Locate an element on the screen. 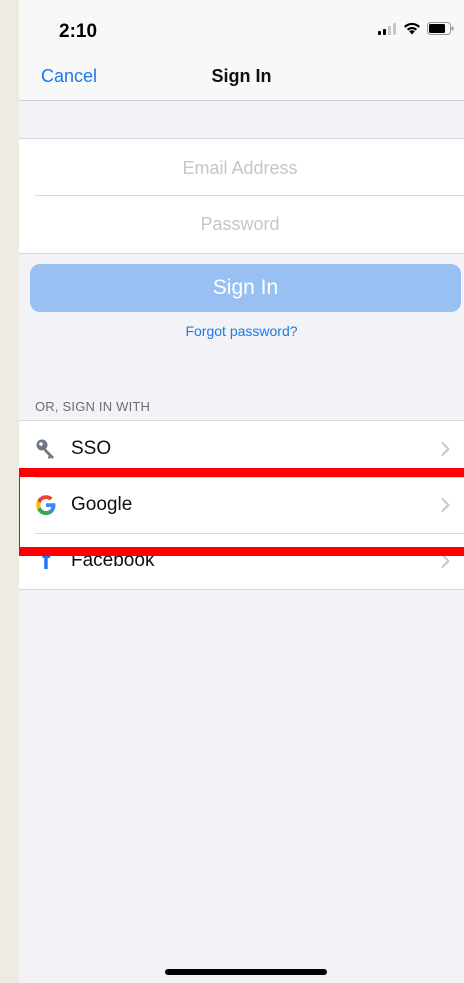 The height and width of the screenshot is (983, 464). sign-in-button: Sign In is located at coordinates (245, 288).